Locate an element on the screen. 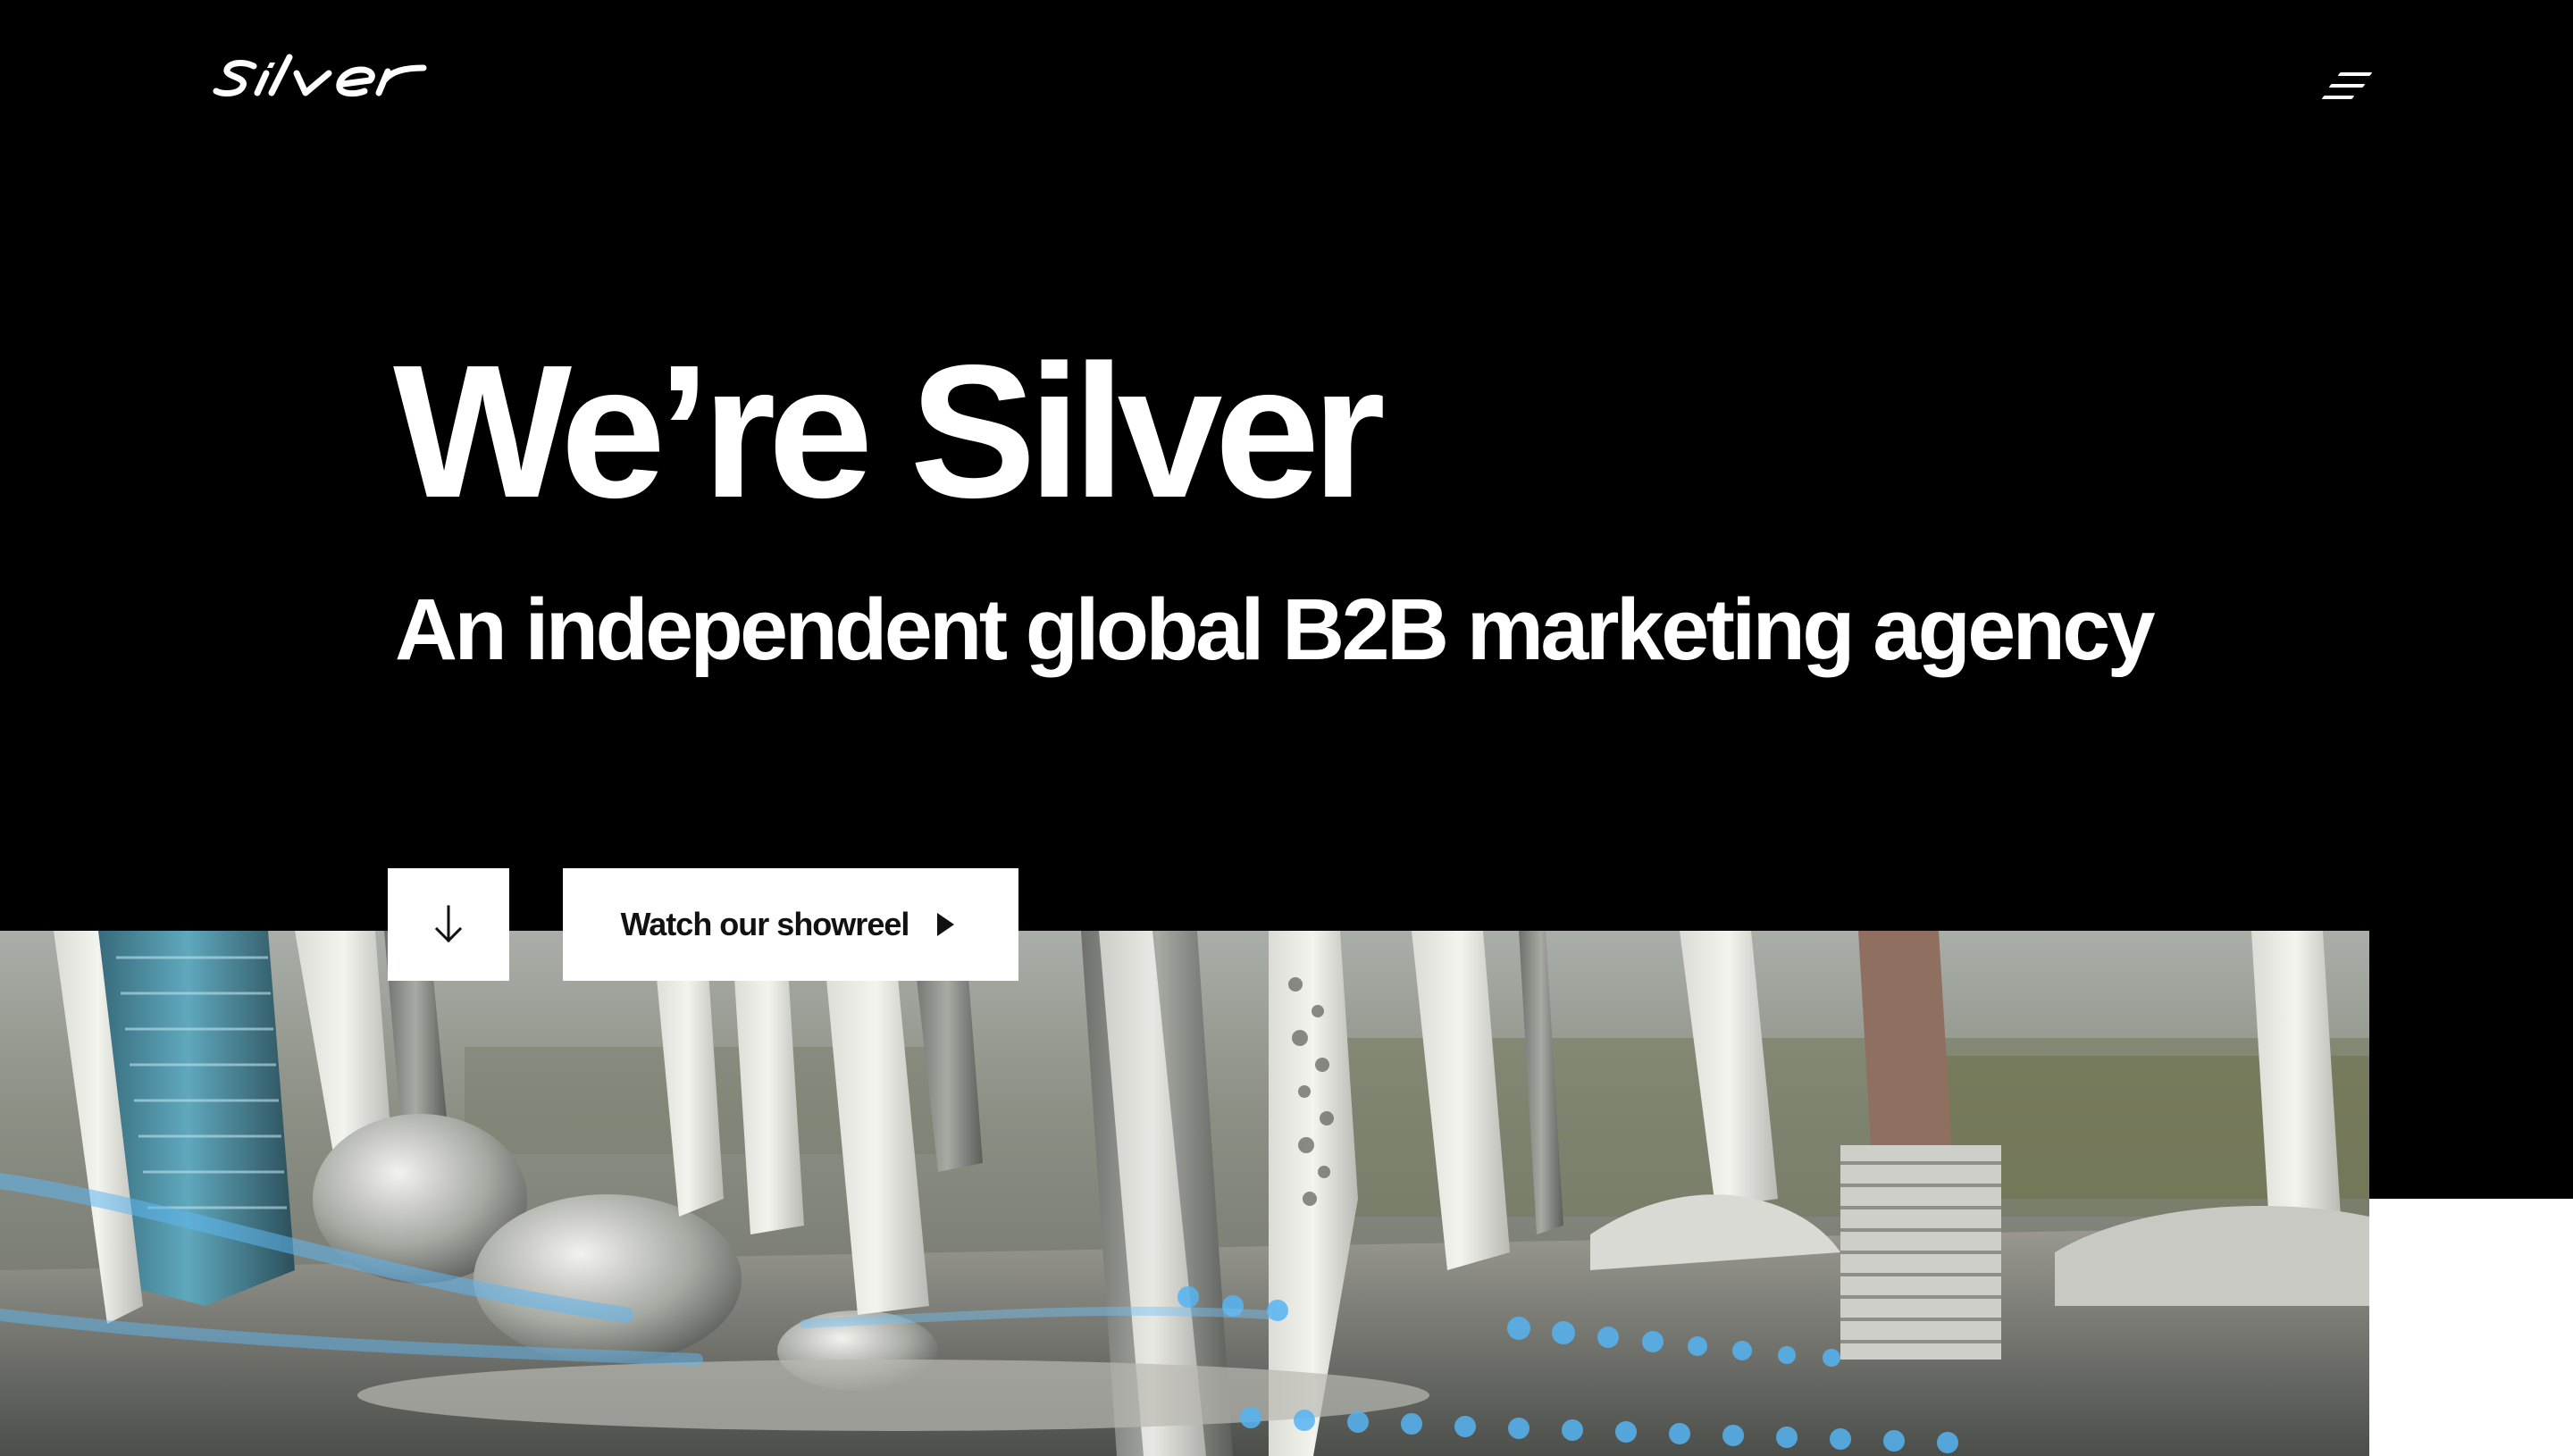  hero-title: We’re Silver is located at coordinates (889, 431).